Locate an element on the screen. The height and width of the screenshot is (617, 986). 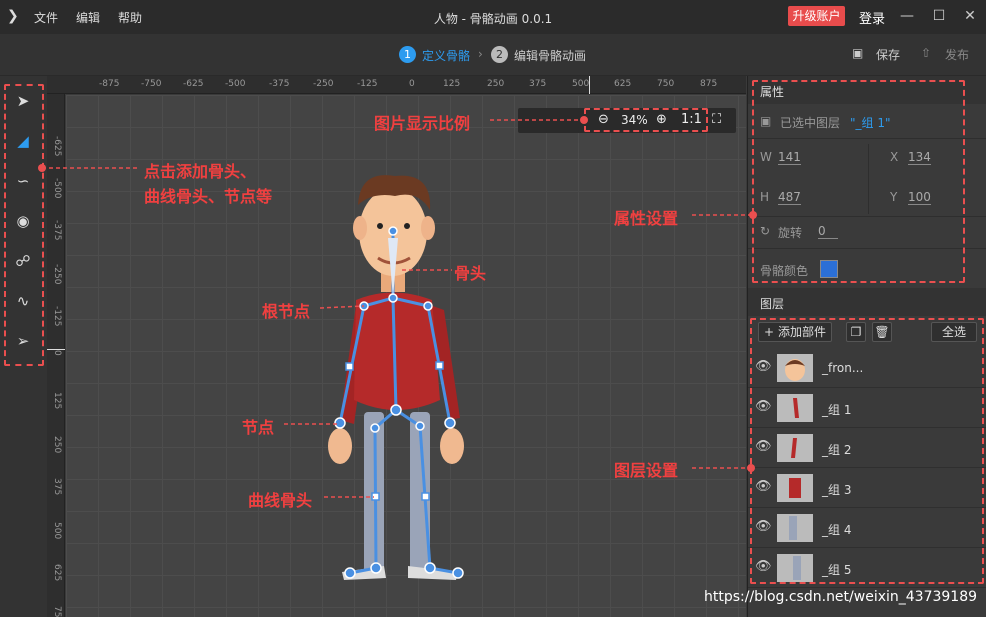
annotation-root-node: 根节点 is located at coordinates (286, 311).